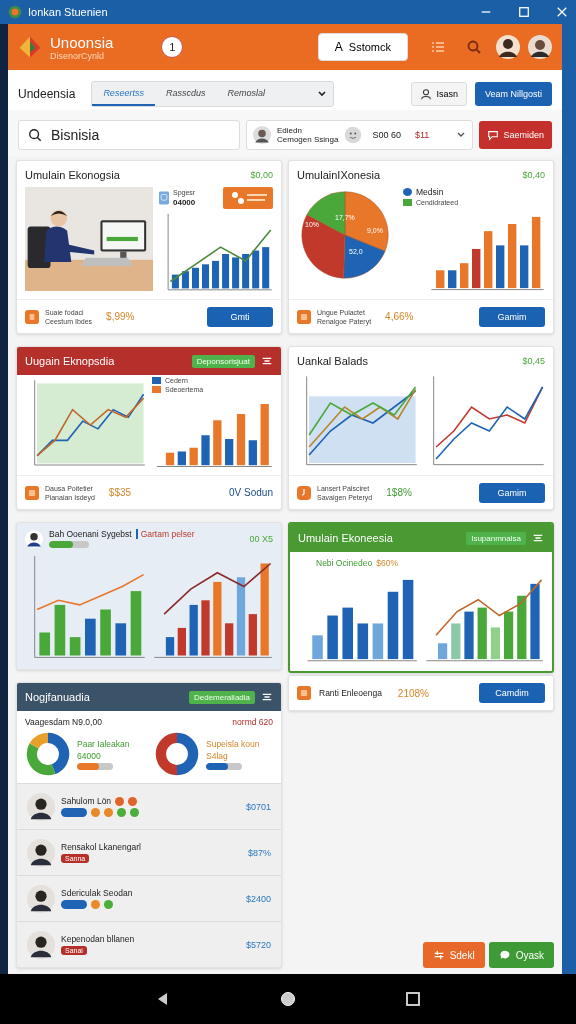 The width and height of the screenshot is (576, 1024). What do you see at coordinates (89, 755) in the screenshot?
I see `donut-value: 64000` at bounding box center [89, 755].